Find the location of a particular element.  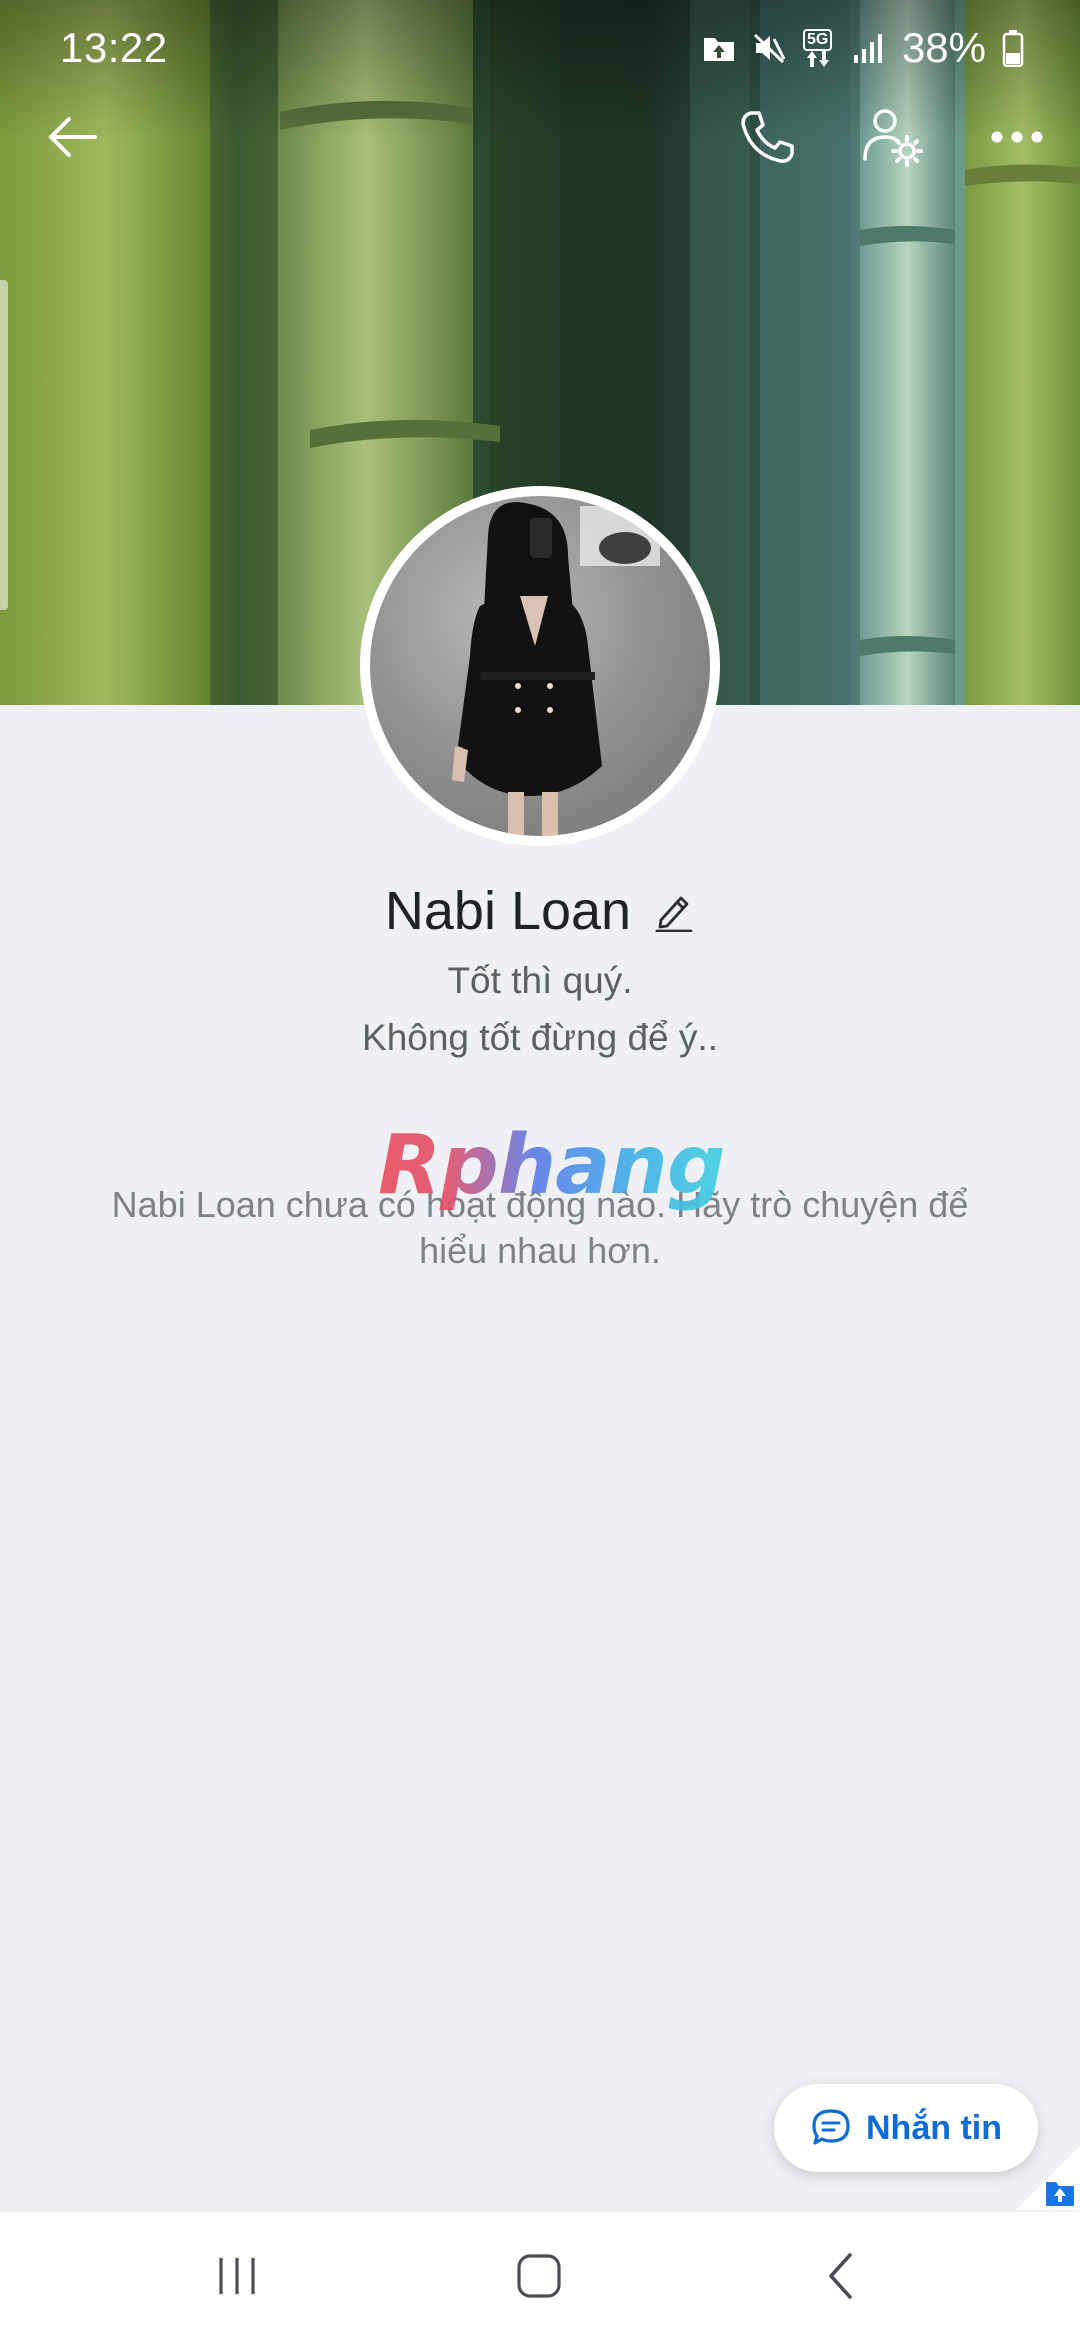

network-badge: 5G is located at coordinates (819, 48).